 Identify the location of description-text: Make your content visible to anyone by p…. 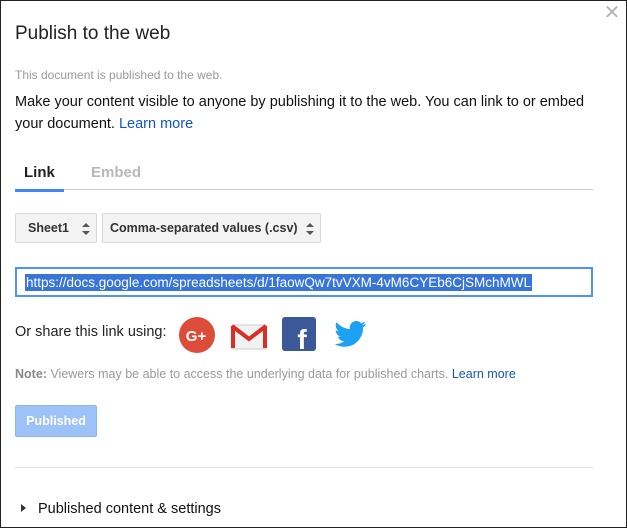
(300, 113).